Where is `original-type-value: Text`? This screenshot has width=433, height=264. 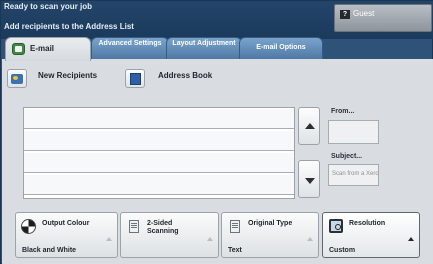 original-type-value: Text is located at coordinates (235, 250).